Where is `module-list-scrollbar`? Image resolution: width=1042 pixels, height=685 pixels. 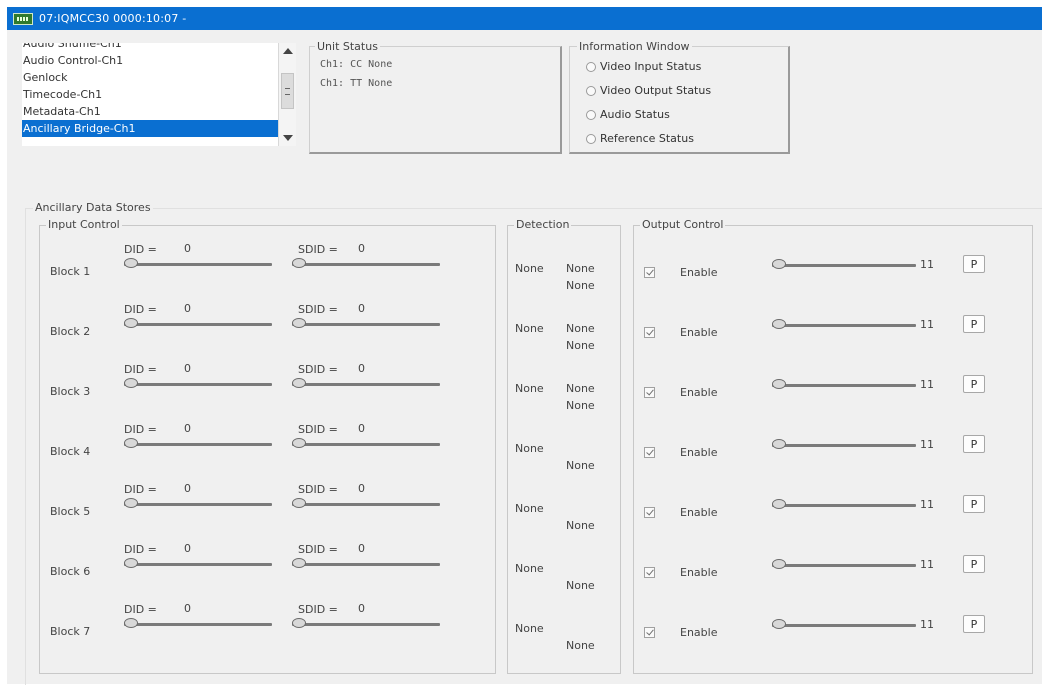
module-list-scrollbar is located at coordinates (287, 94).